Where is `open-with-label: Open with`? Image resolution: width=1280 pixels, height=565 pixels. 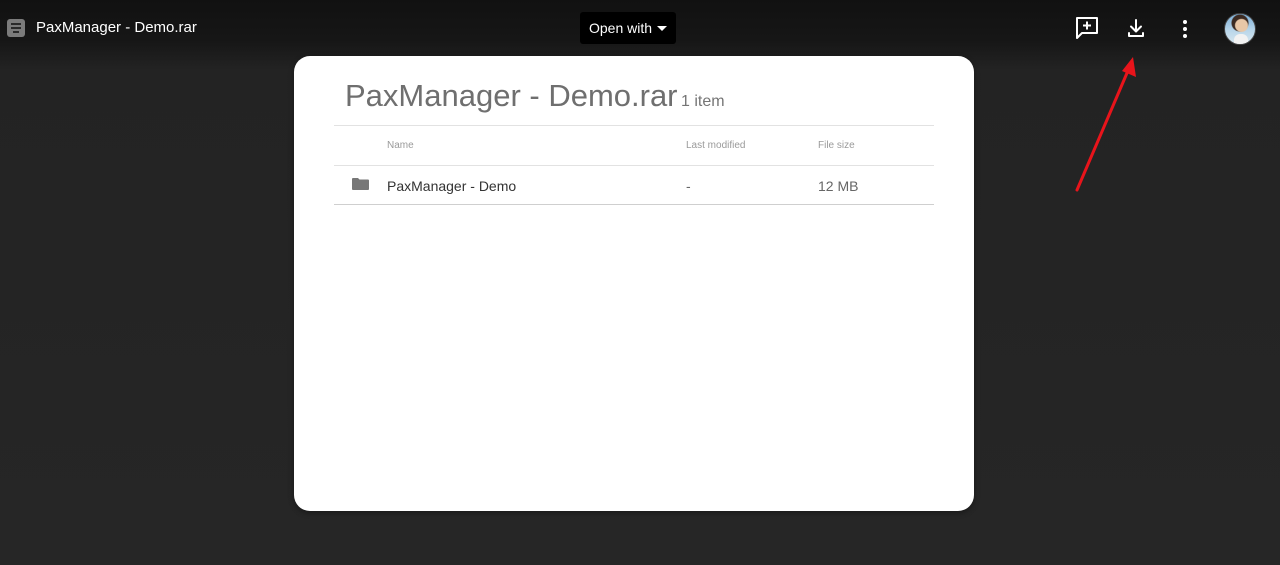 open-with-label: Open with is located at coordinates (621, 28).